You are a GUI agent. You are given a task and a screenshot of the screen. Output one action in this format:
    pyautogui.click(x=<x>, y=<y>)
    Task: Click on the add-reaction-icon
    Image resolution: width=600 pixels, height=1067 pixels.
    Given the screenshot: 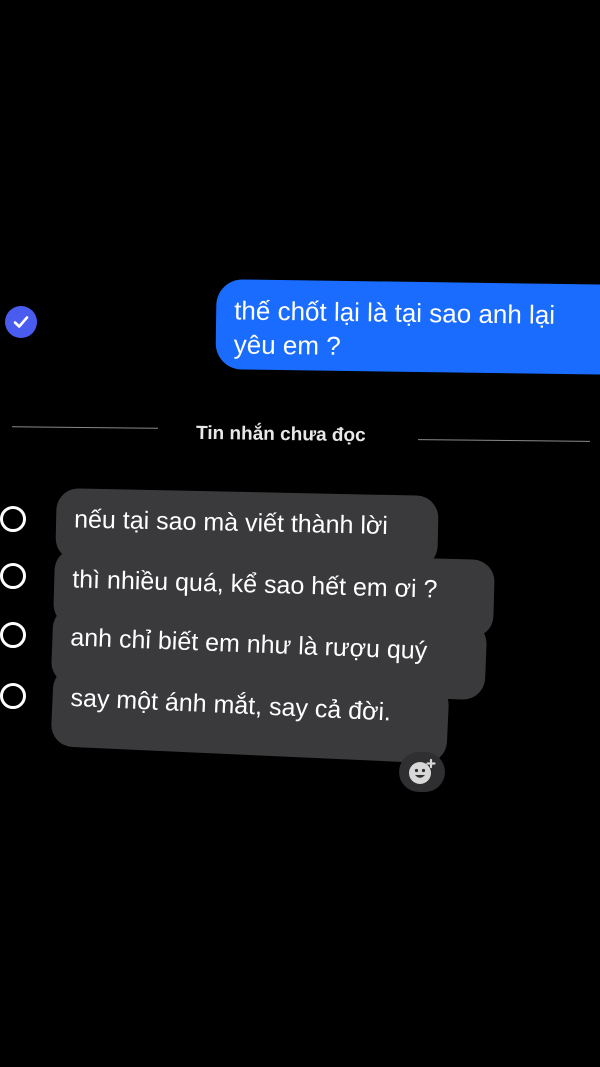 What is the action you would take?
    pyautogui.click(x=422, y=771)
    